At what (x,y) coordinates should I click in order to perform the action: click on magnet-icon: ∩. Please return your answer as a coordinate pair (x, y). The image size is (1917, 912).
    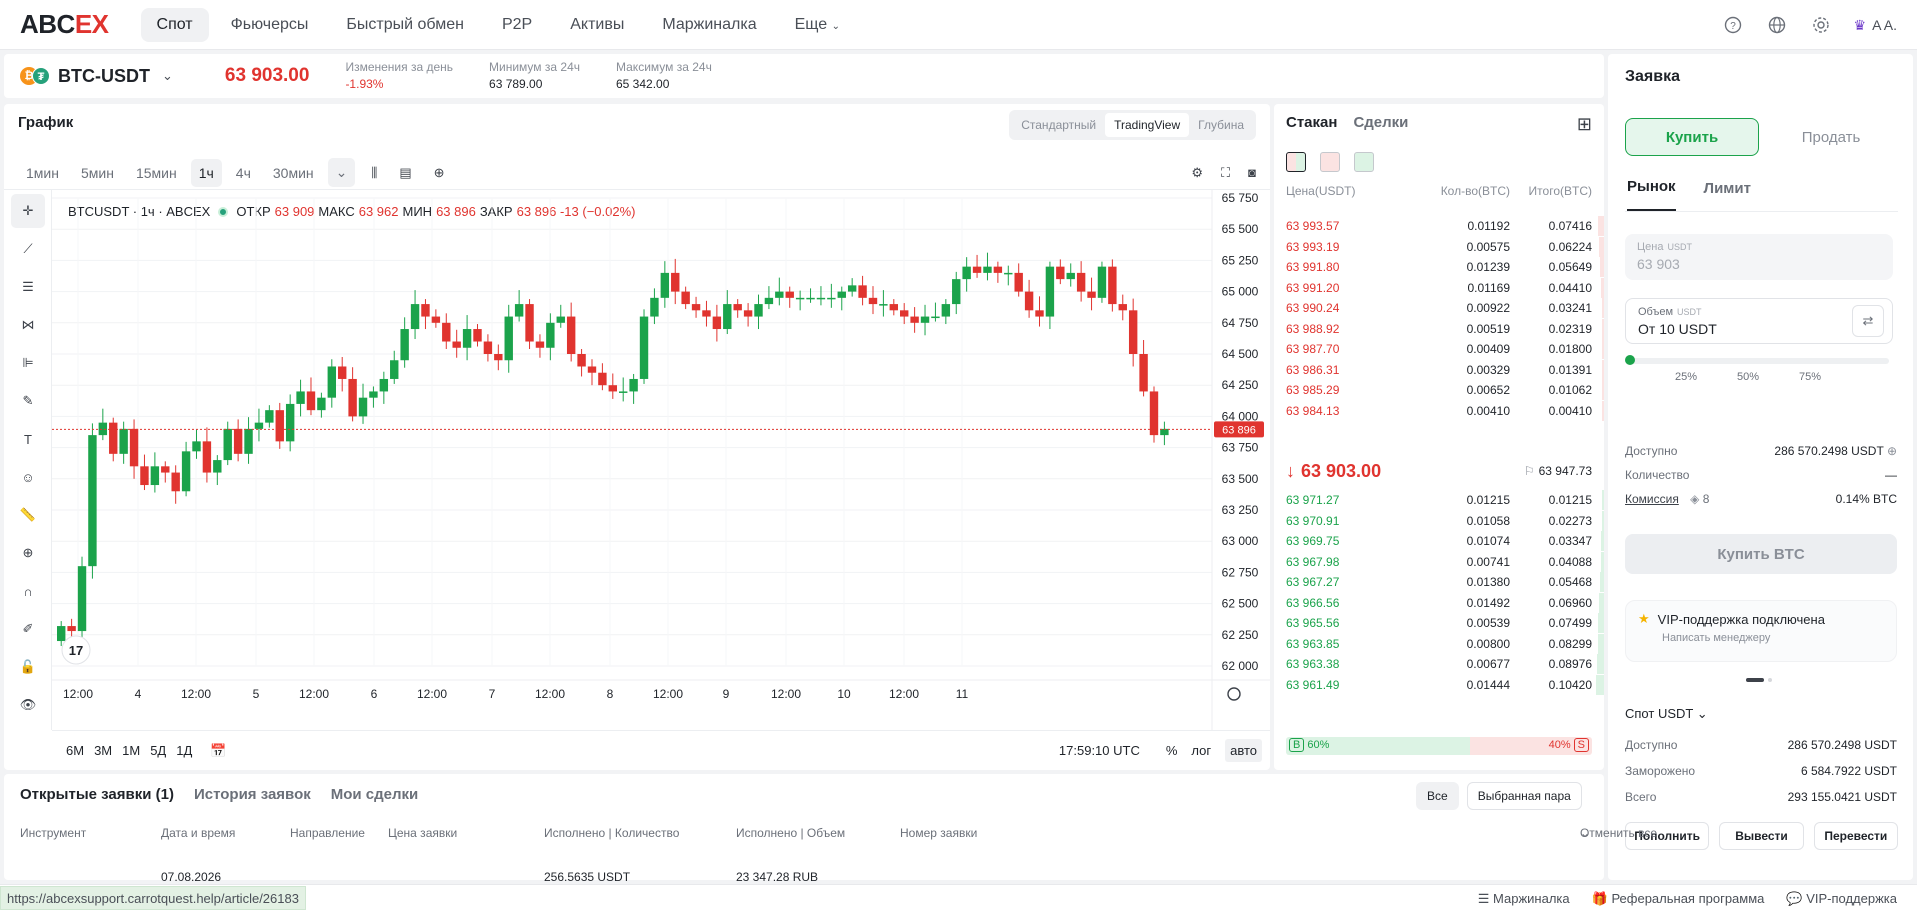
    Looking at the image, I should click on (28, 591).